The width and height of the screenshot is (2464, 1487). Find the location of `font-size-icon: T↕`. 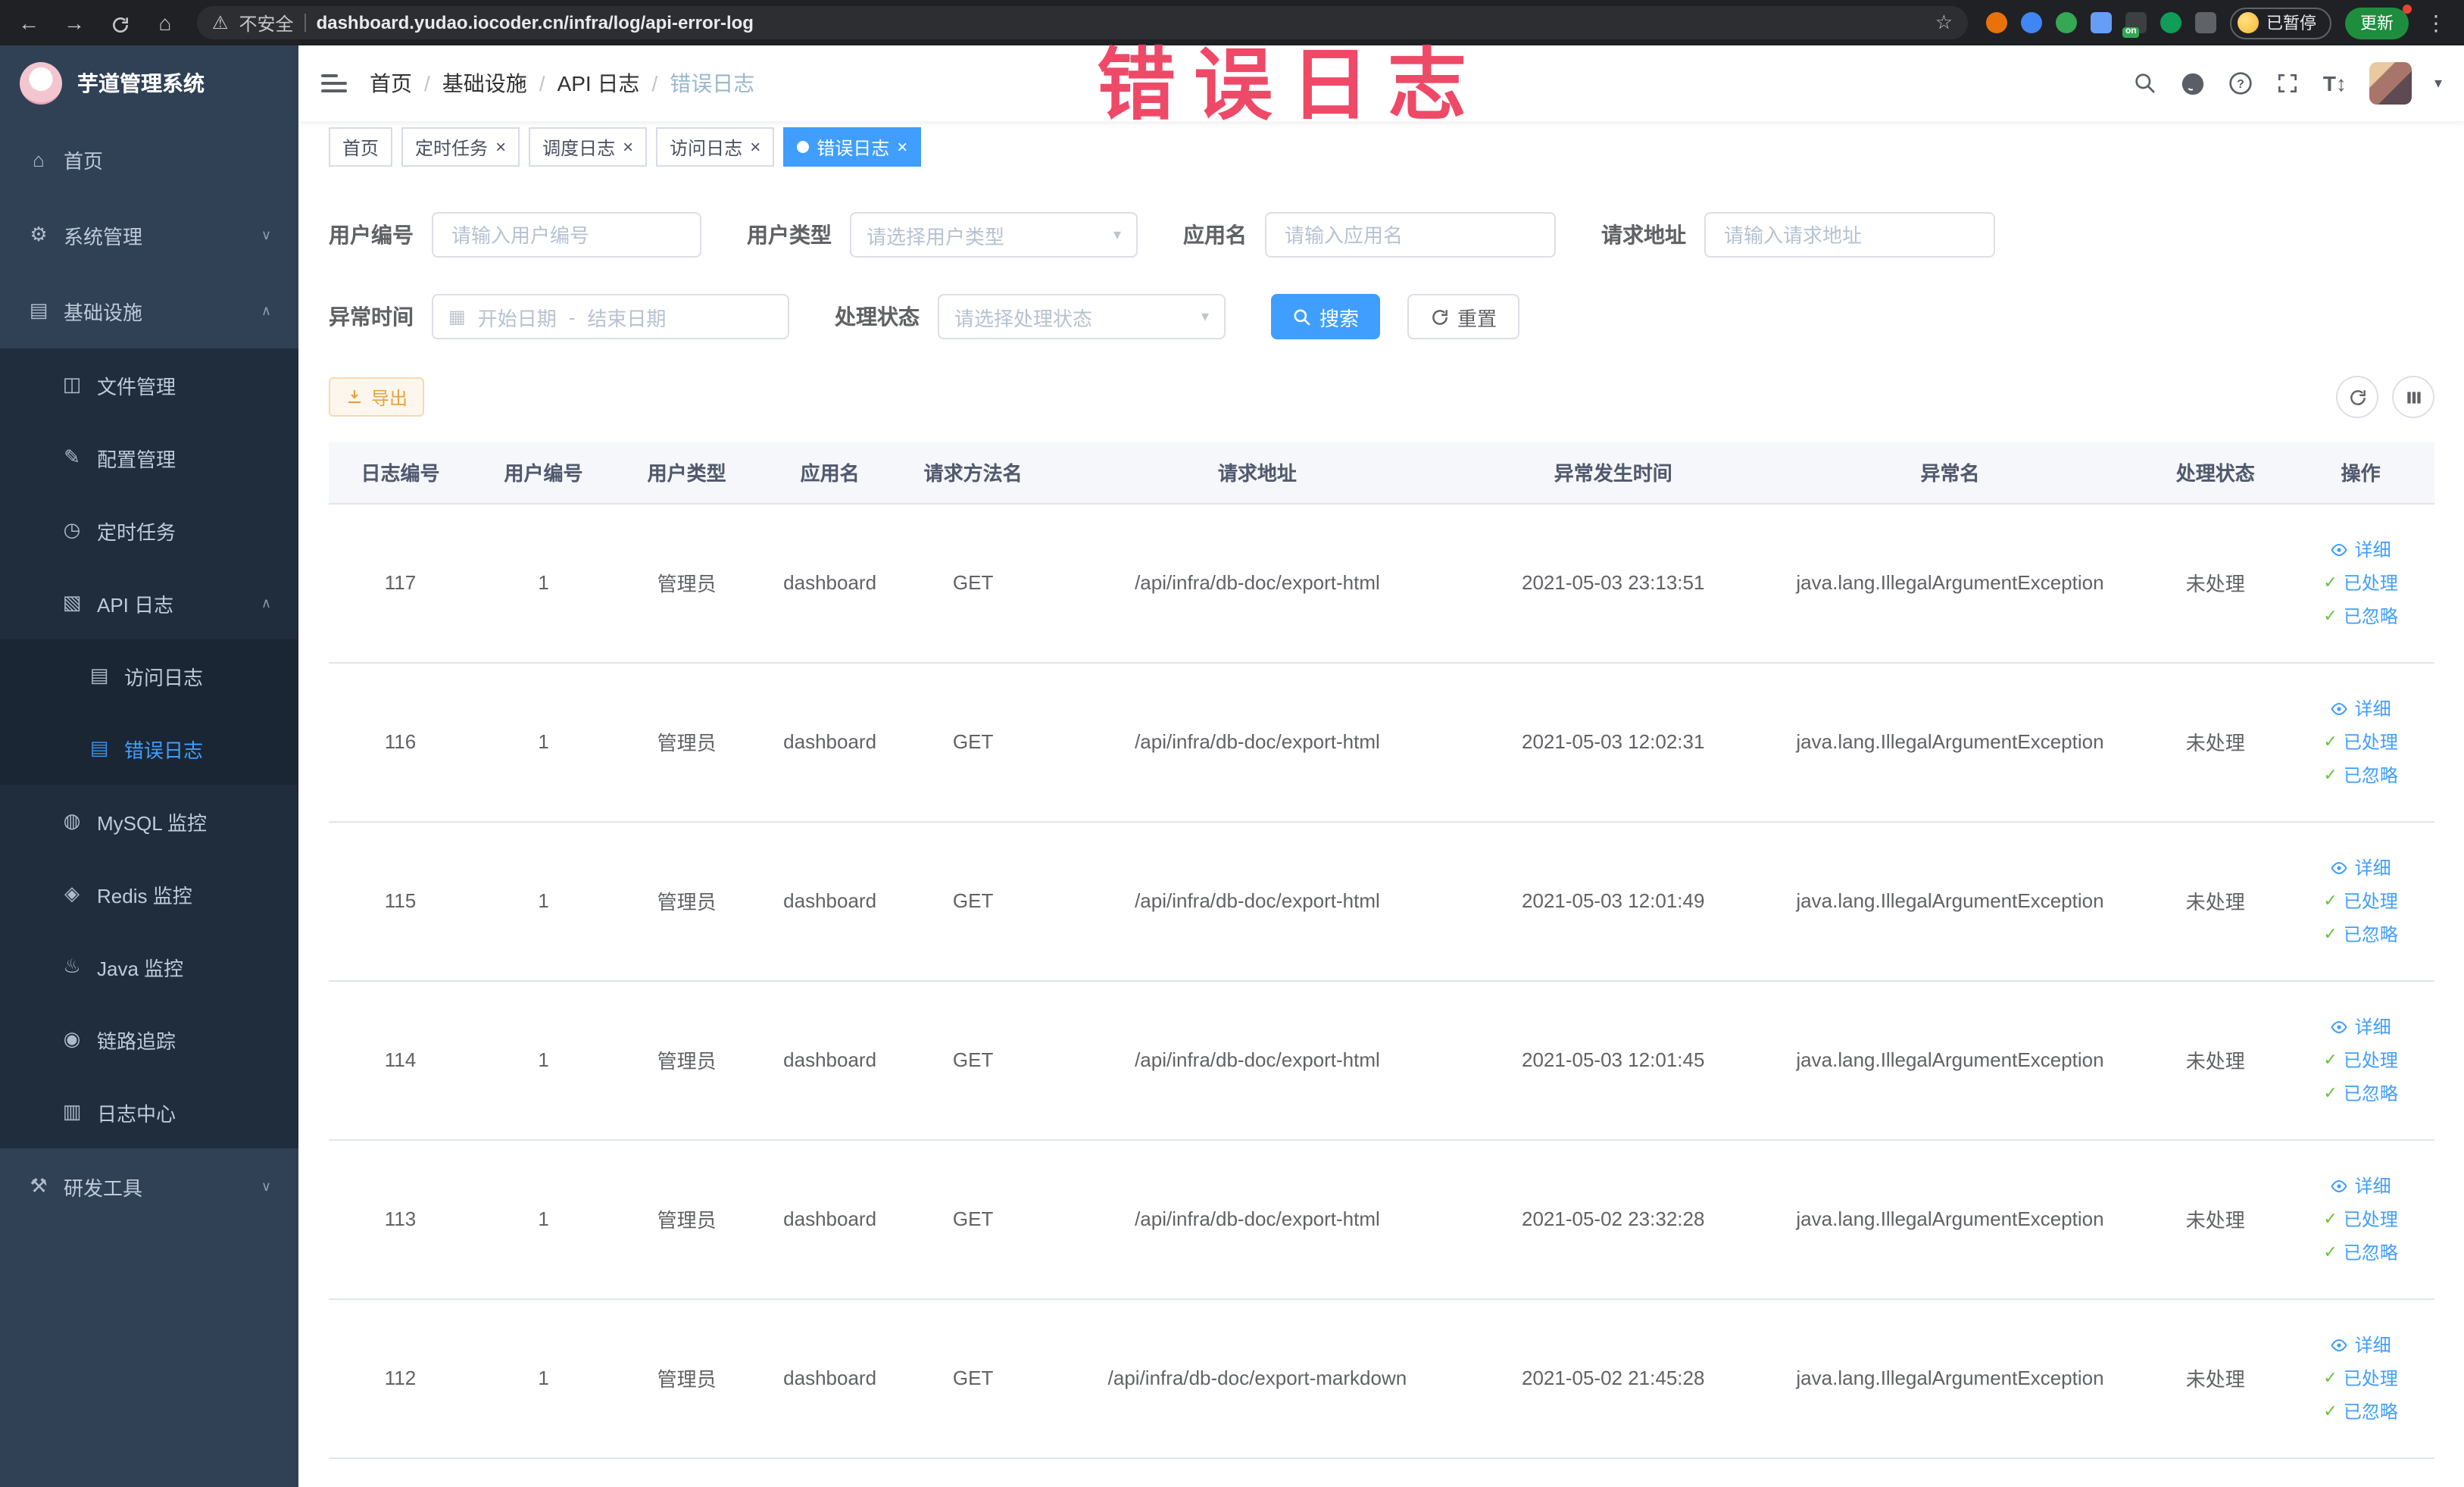

font-size-icon: T↕ is located at coordinates (2335, 83).